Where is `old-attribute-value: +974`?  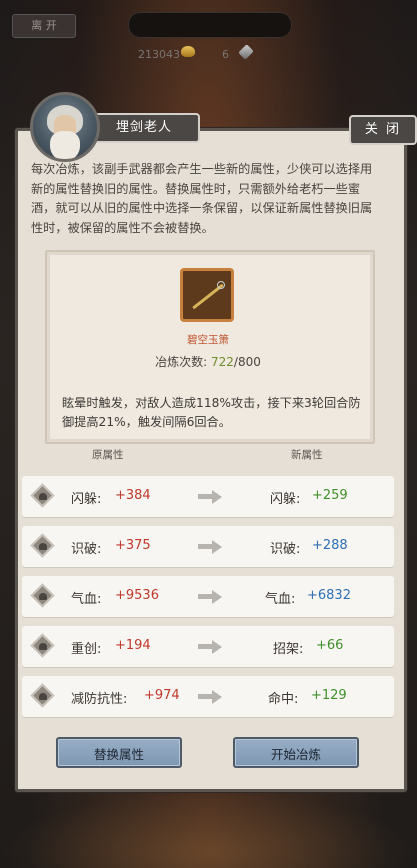
old-attribute-value: +974 is located at coordinates (162, 695).